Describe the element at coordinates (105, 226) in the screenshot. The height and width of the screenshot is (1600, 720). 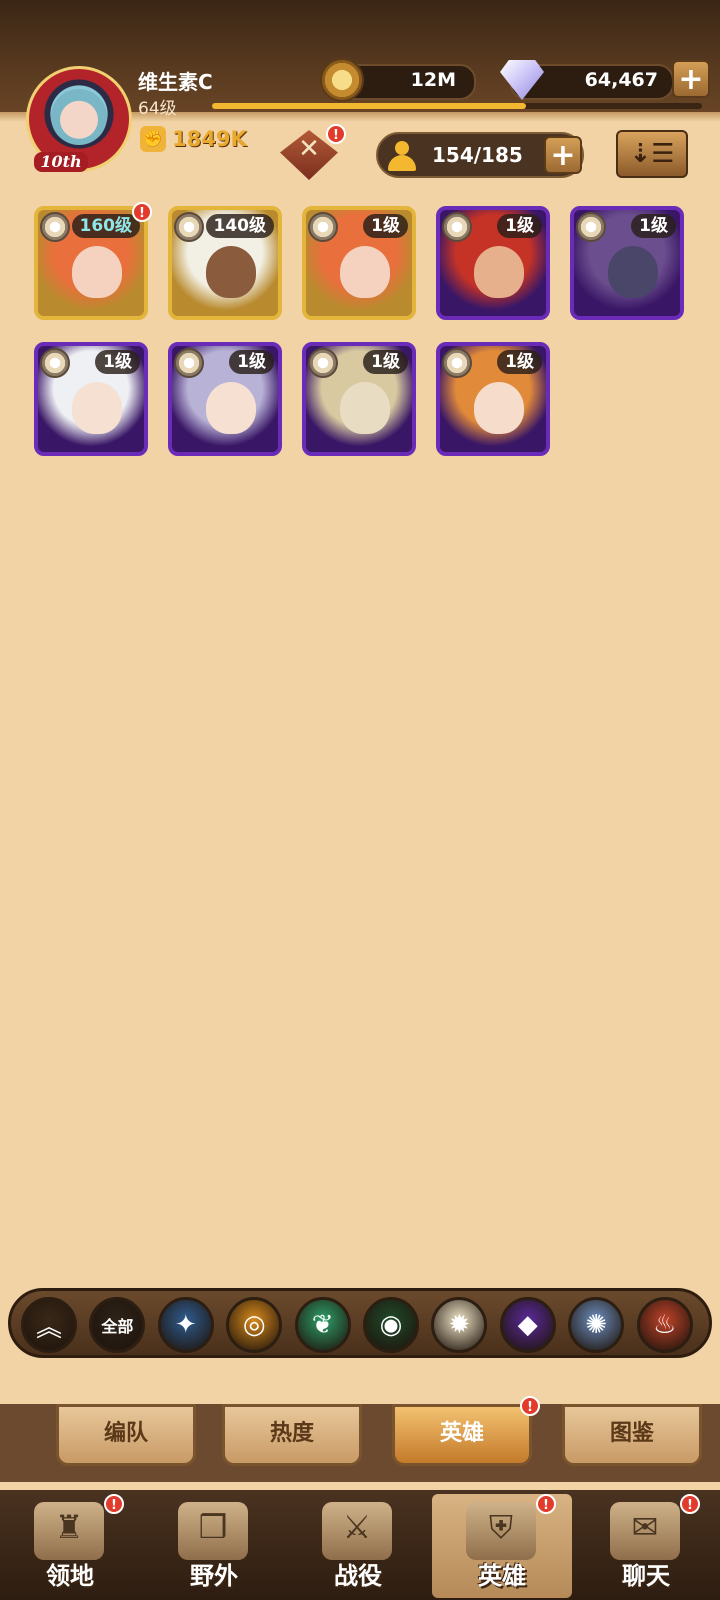
I see `hero-level: 160级` at that location.